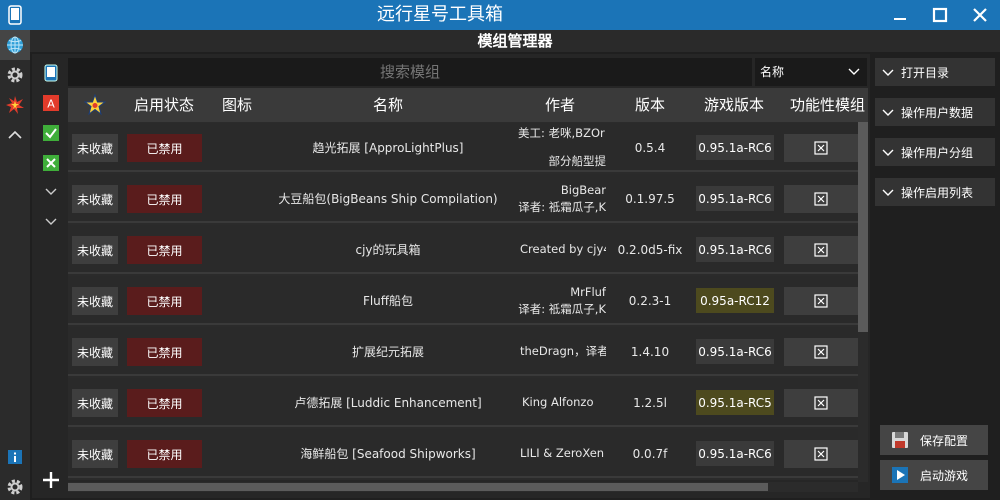  Describe the element at coordinates (388, 105) in the screenshot. I see `column-header-name: 名称` at that location.